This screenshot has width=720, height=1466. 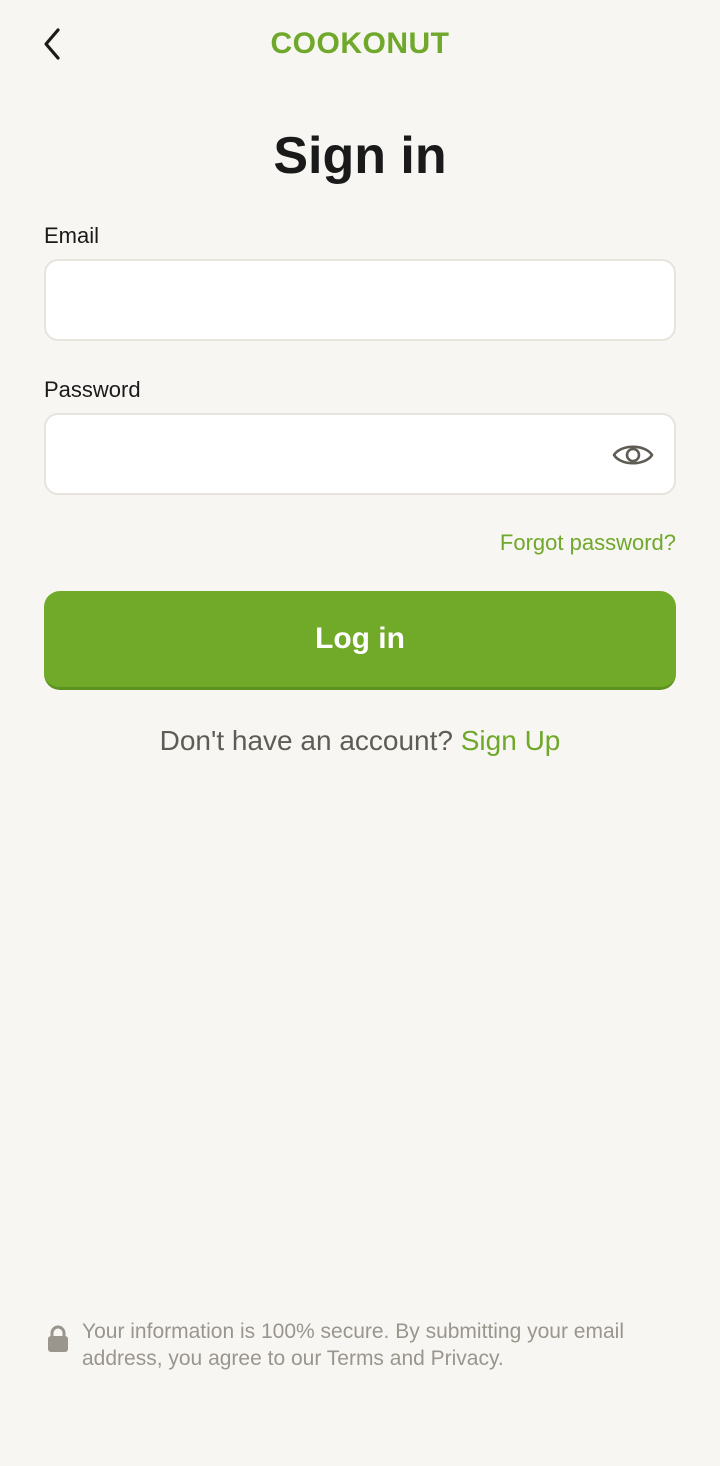 What do you see at coordinates (360, 454) in the screenshot?
I see `password-field` at bounding box center [360, 454].